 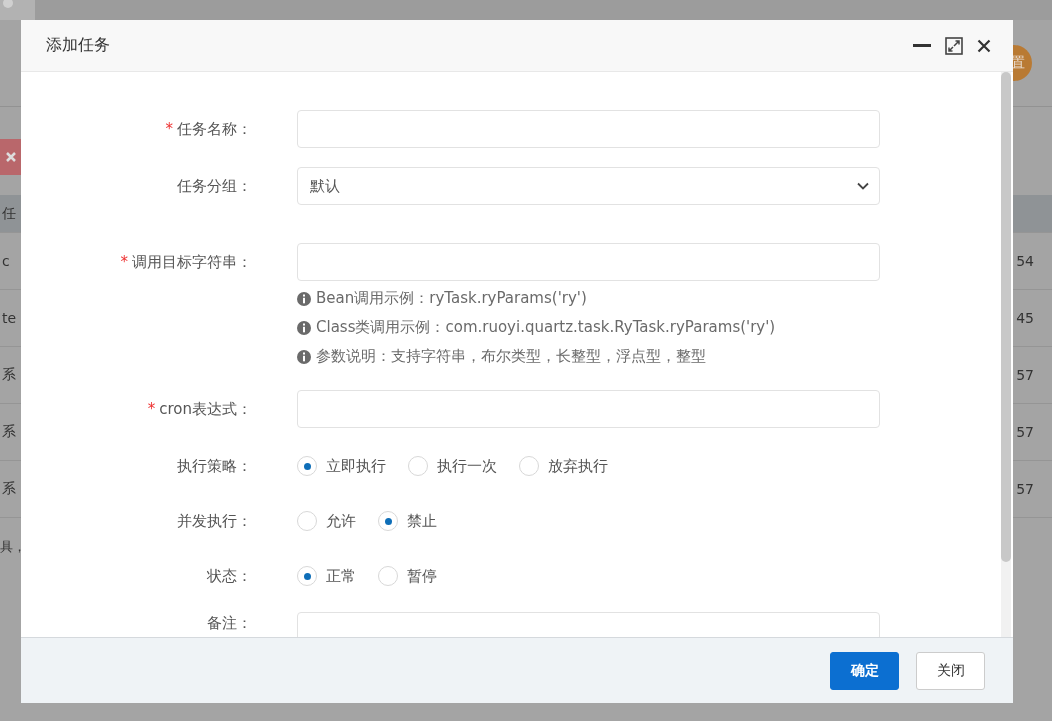 What do you see at coordinates (452, 466) in the screenshot?
I see `radio-option: 执行一次` at bounding box center [452, 466].